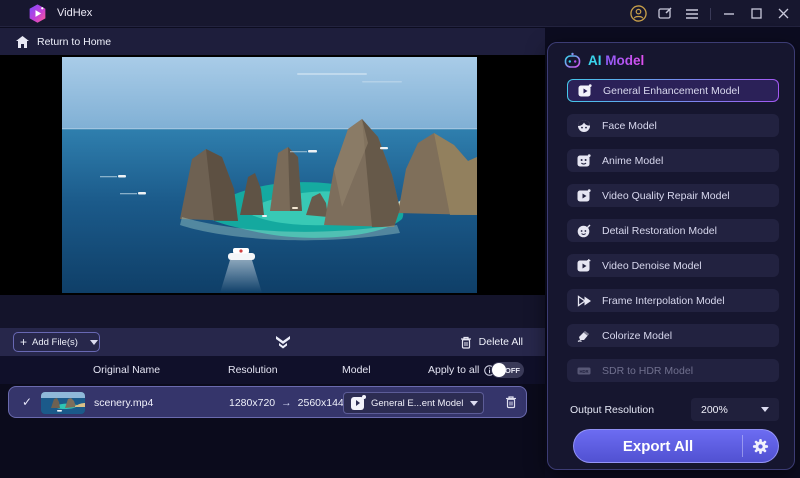 This screenshot has height=478, width=800. Describe the element at coordinates (652, 265) in the screenshot. I see `sidebar-item-label: Video Denoise Model` at that location.